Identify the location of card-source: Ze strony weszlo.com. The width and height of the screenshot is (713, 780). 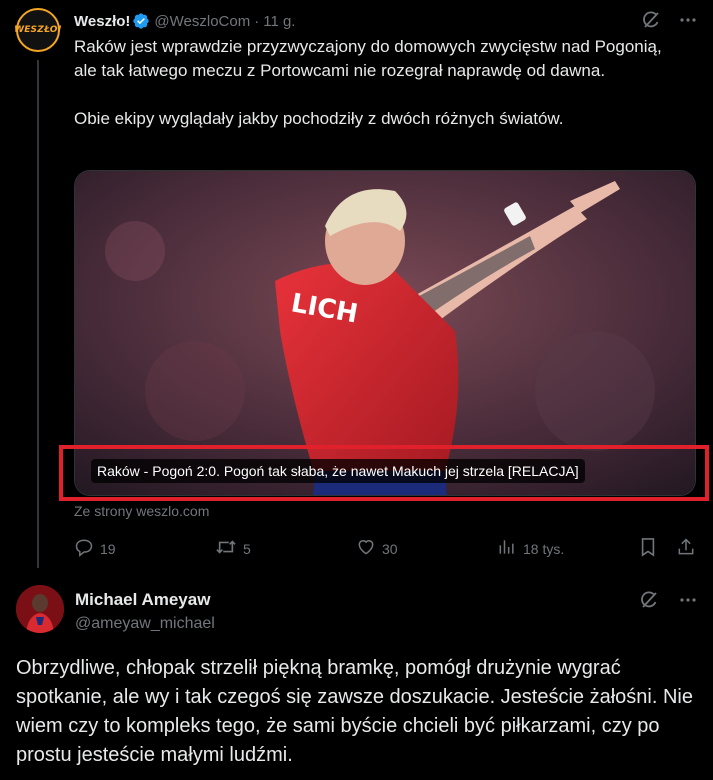
(141, 511).